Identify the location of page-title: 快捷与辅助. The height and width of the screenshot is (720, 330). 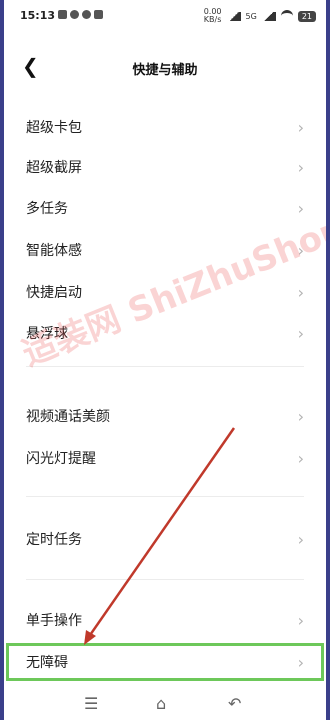
(165, 70).